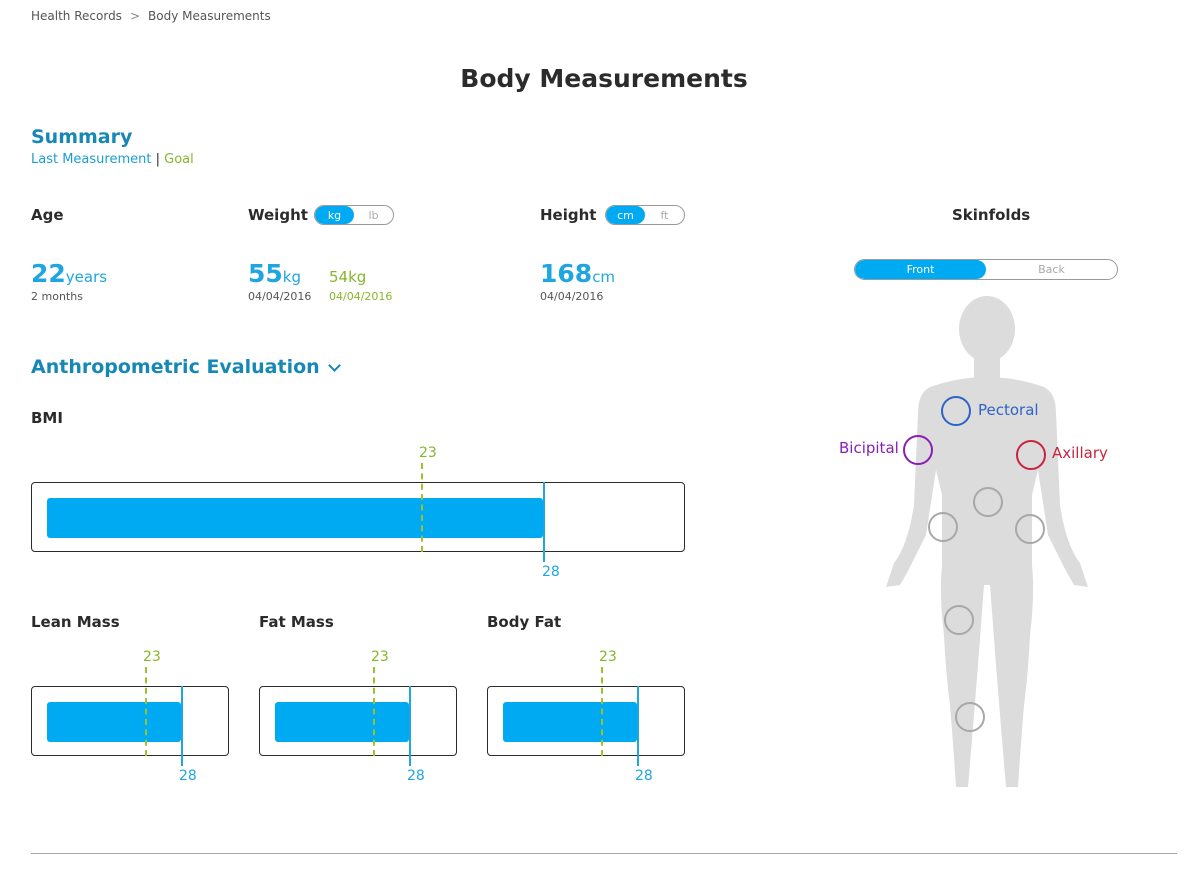  I want to click on weight-unit-toggle: kg lb, so click(354, 215).